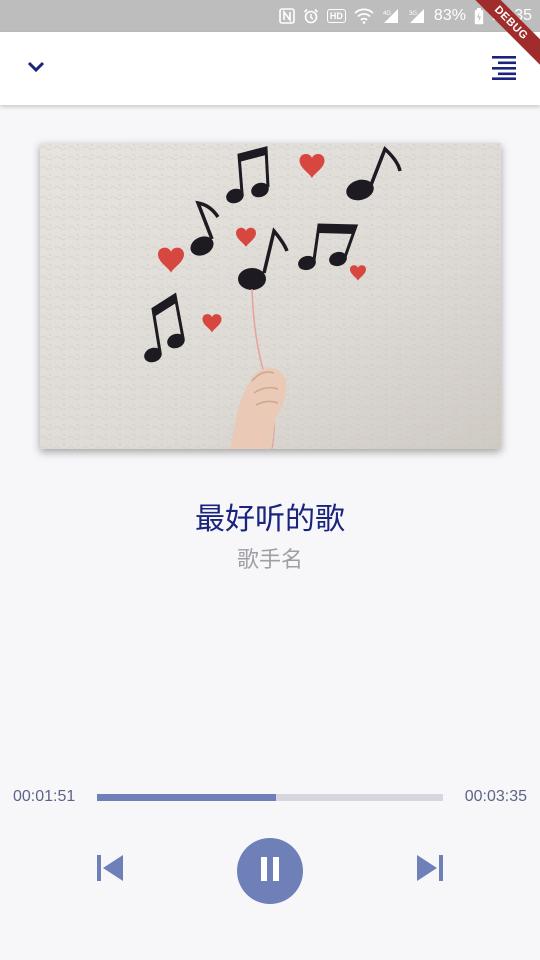 The image size is (540, 960). I want to click on wifi-icon, so click(364, 16).